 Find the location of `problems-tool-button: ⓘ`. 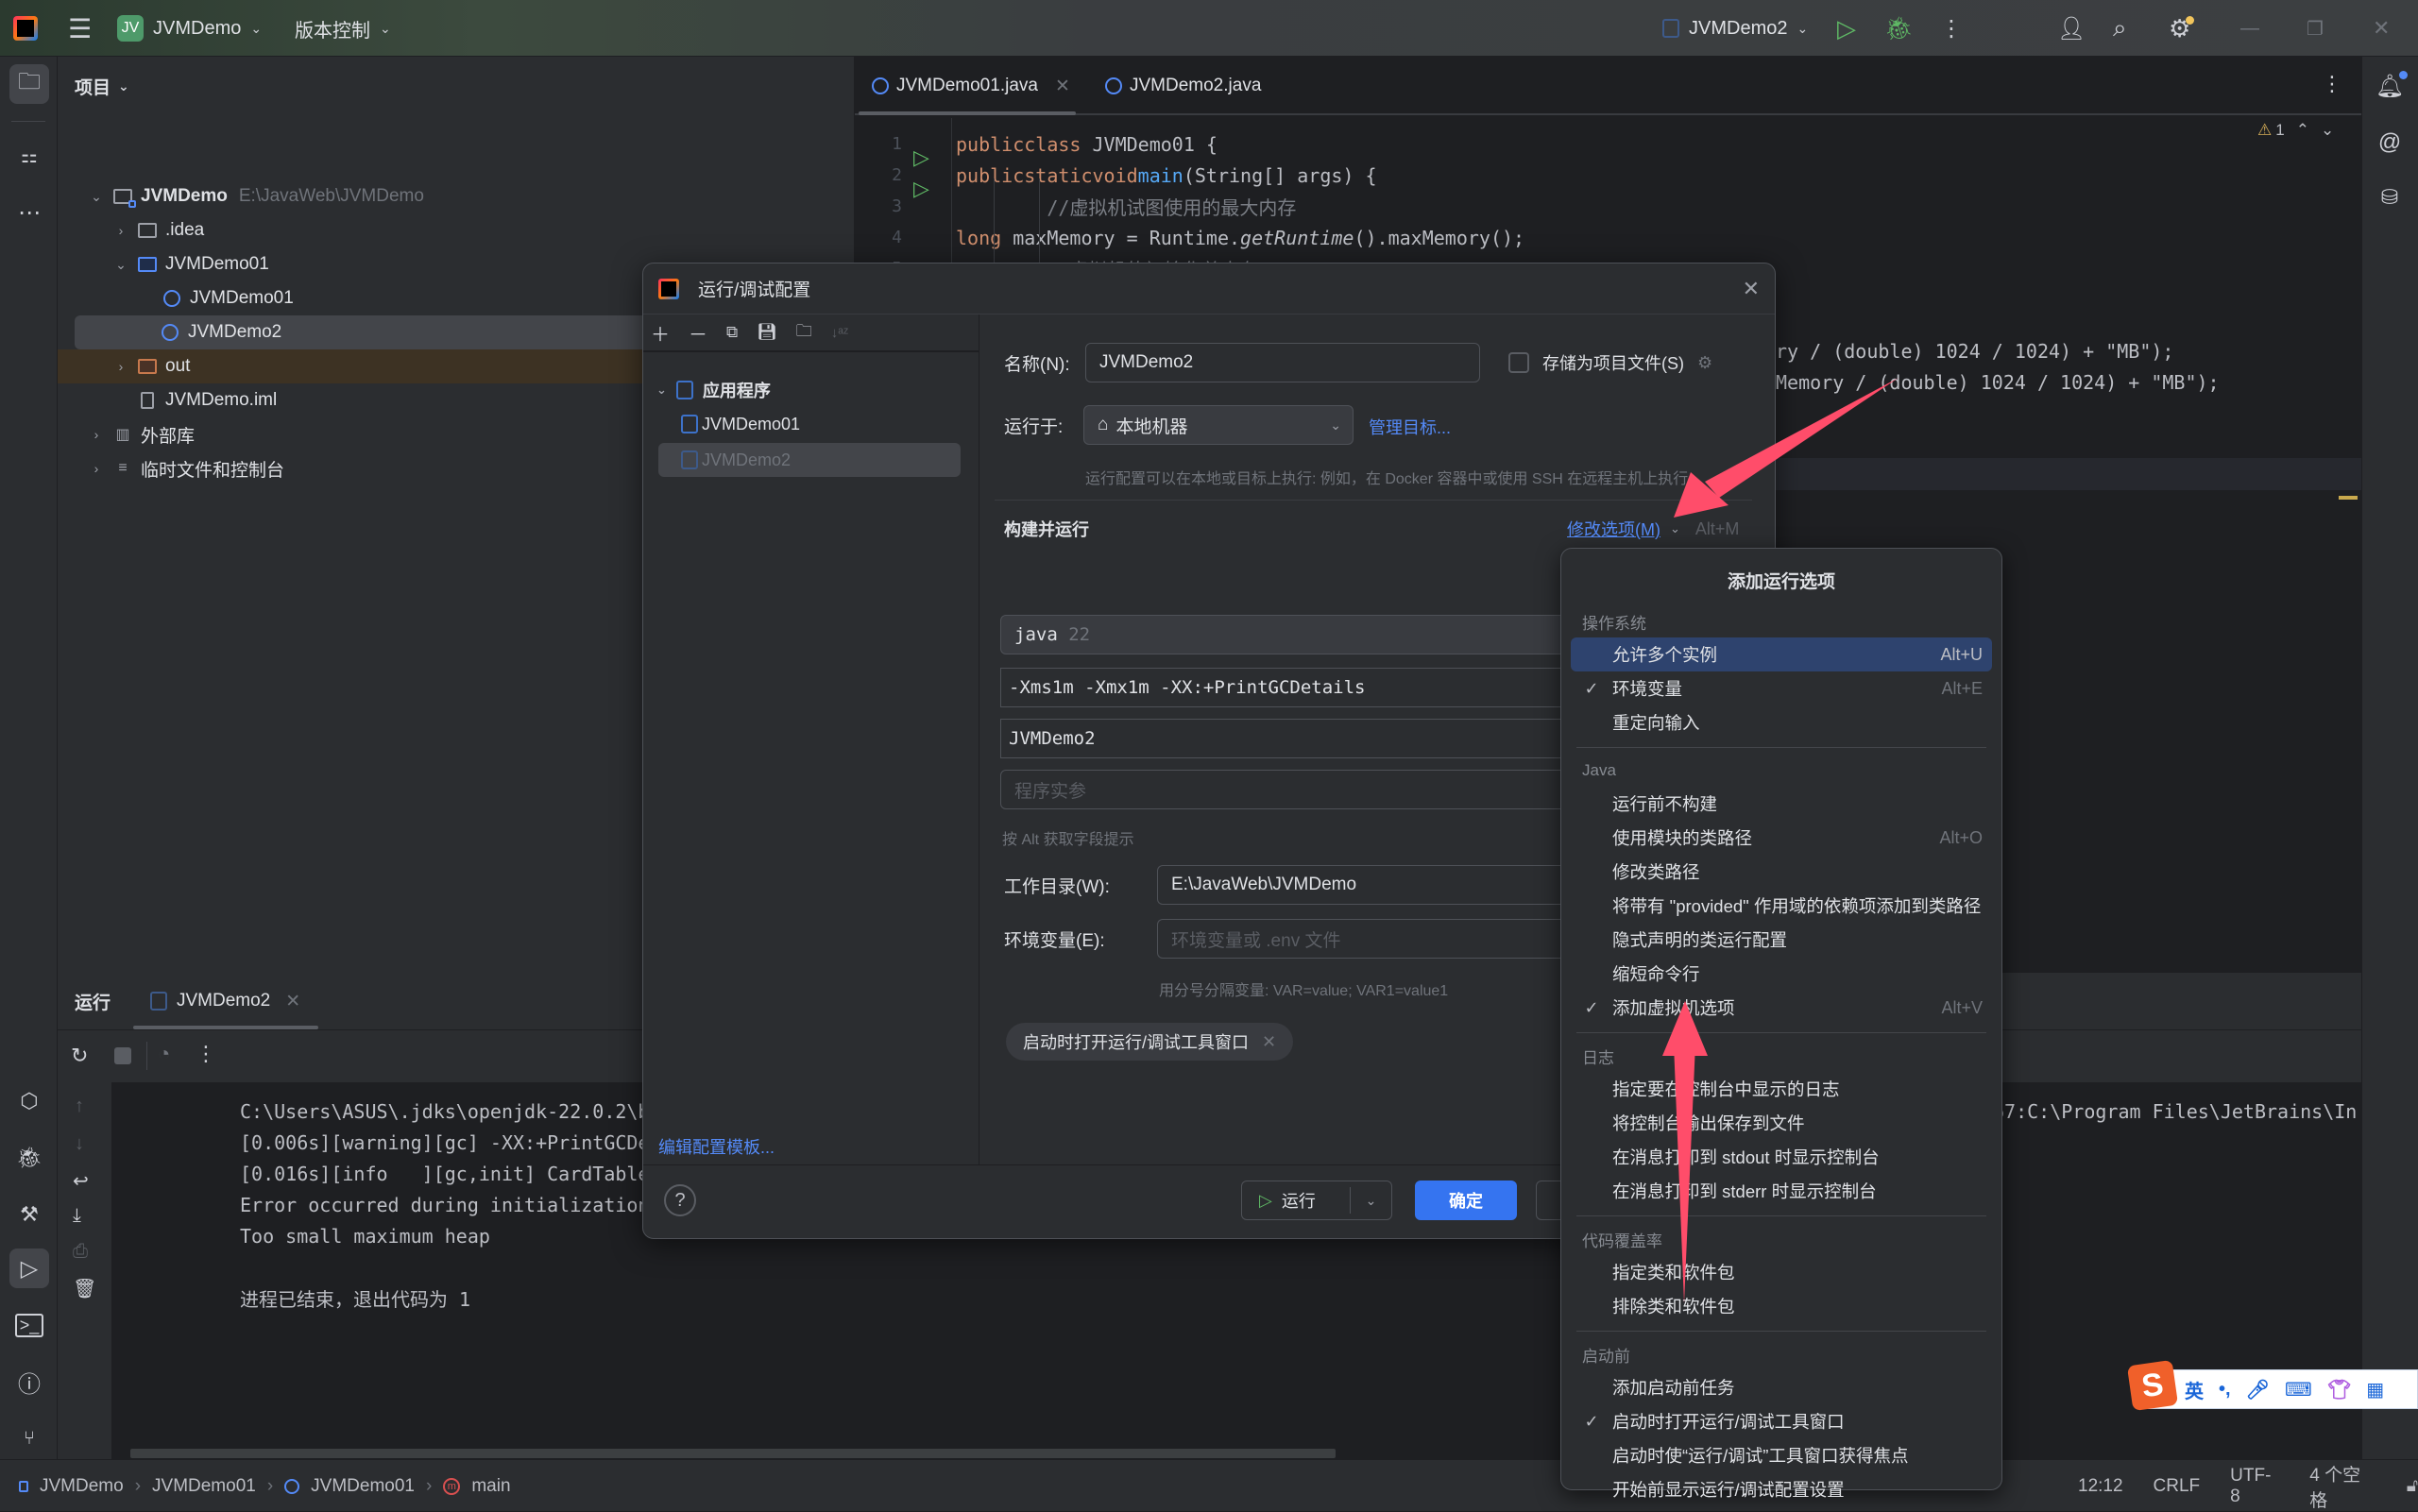

problems-tool-button: ⓘ is located at coordinates (29, 1382).